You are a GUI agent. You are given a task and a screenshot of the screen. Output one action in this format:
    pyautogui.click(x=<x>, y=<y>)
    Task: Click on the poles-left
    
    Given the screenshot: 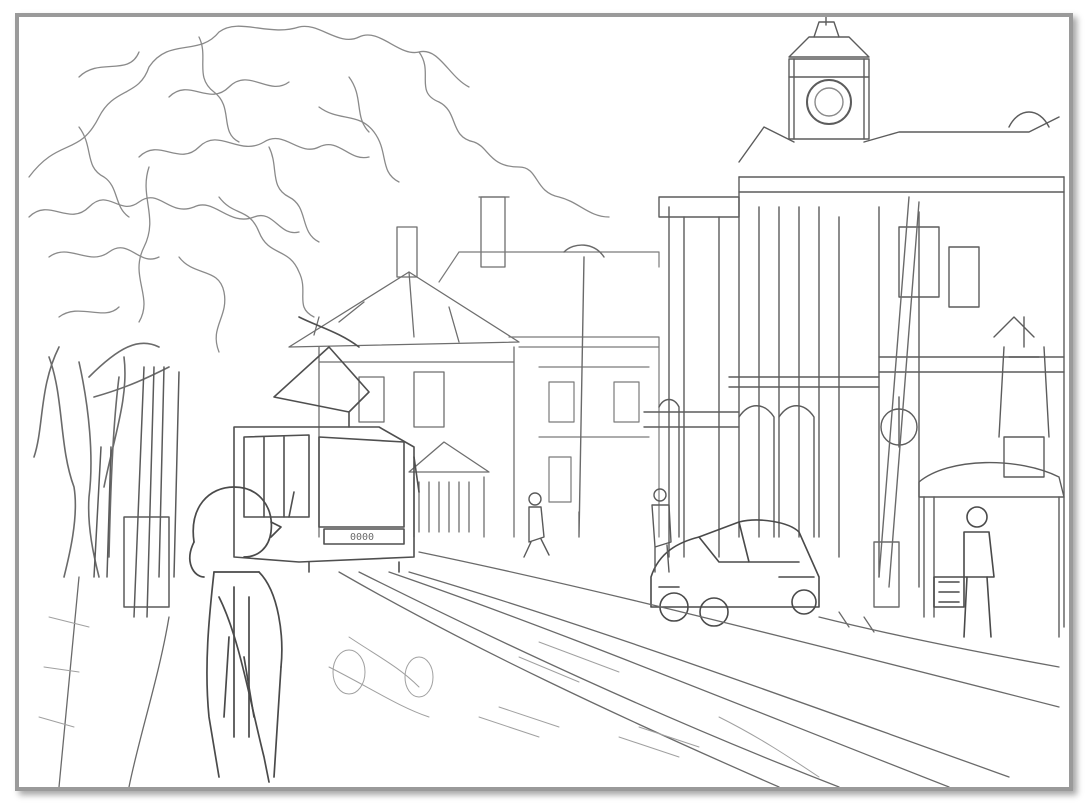 What is the action you would take?
    pyautogui.click(x=136, y=492)
    